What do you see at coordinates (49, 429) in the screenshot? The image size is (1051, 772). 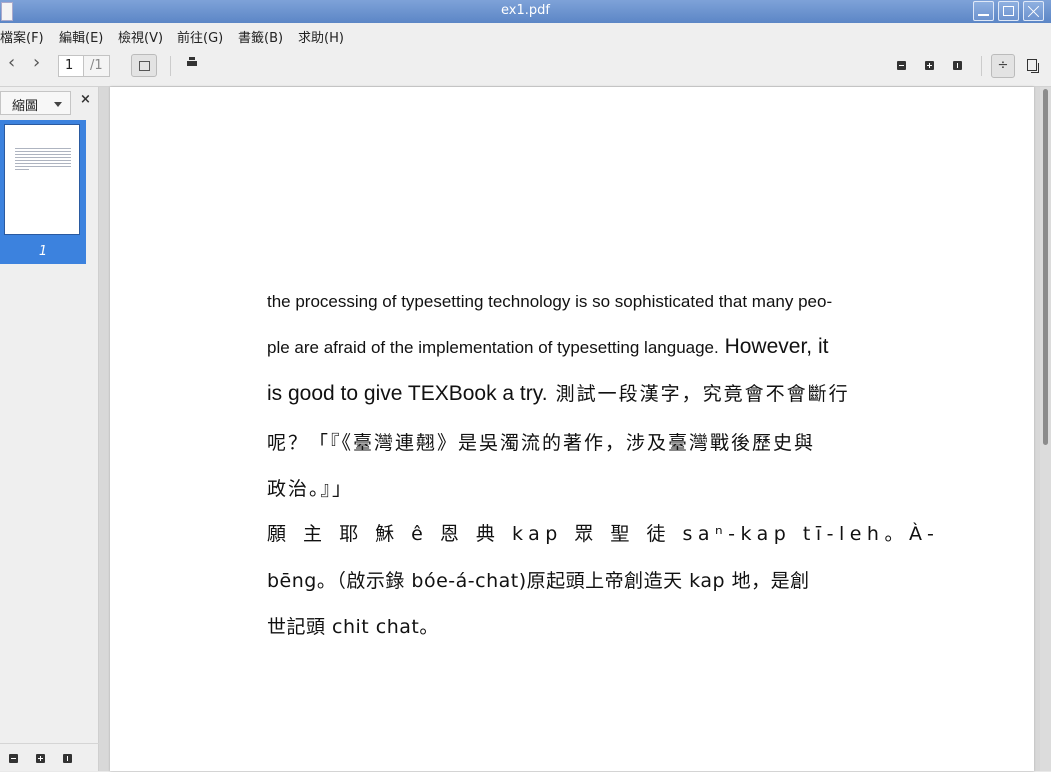 I see `sidebar: 縮圖 × 1` at bounding box center [49, 429].